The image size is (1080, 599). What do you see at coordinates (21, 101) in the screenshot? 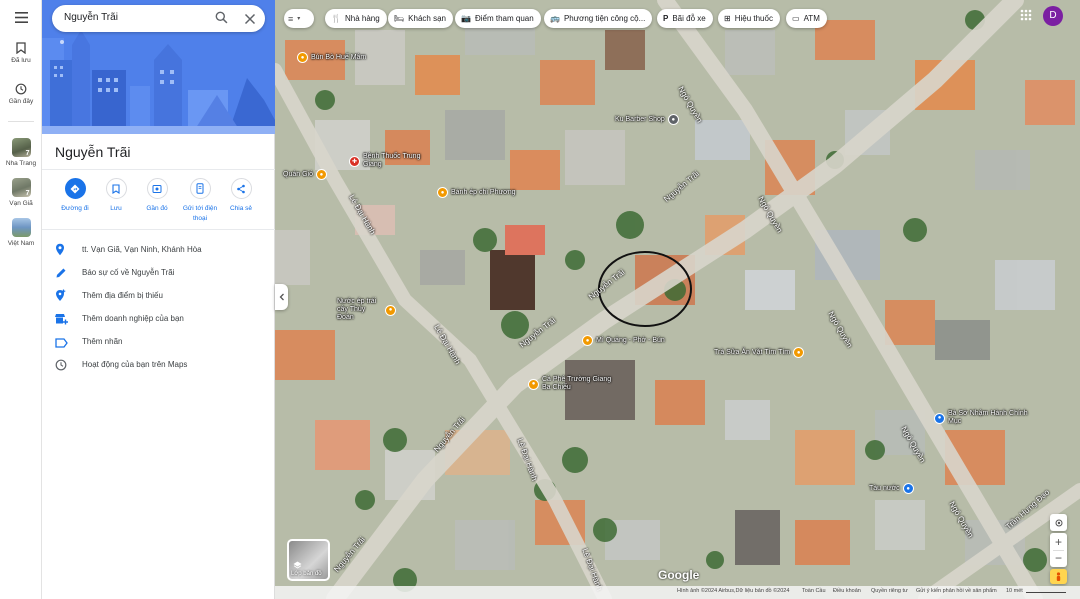
I see `recent-label: Gần đây` at bounding box center [21, 101].